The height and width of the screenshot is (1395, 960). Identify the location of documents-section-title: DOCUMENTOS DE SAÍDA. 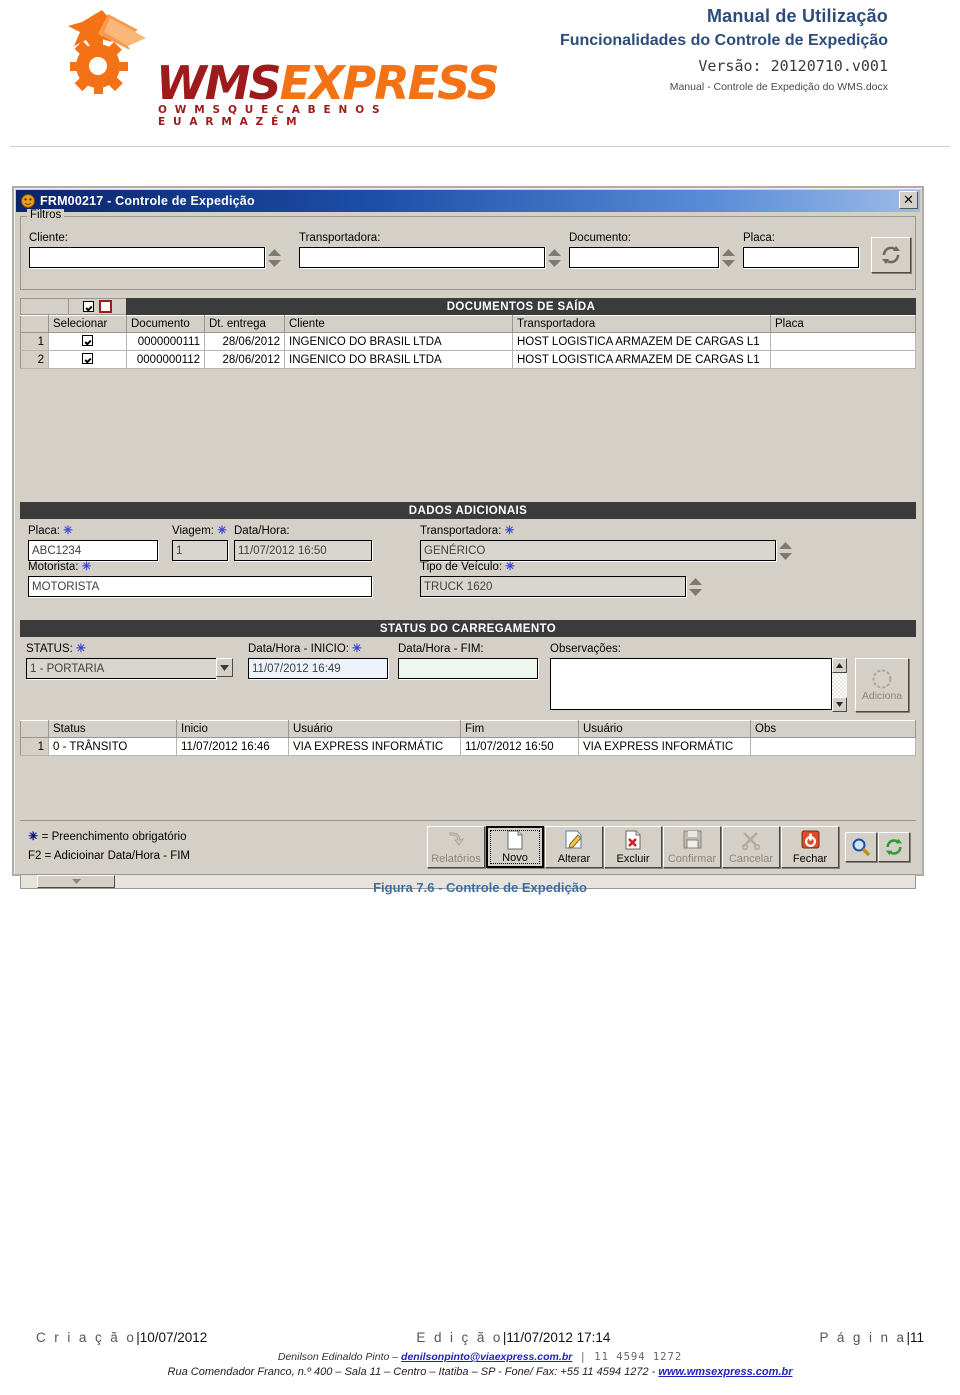
(521, 306).